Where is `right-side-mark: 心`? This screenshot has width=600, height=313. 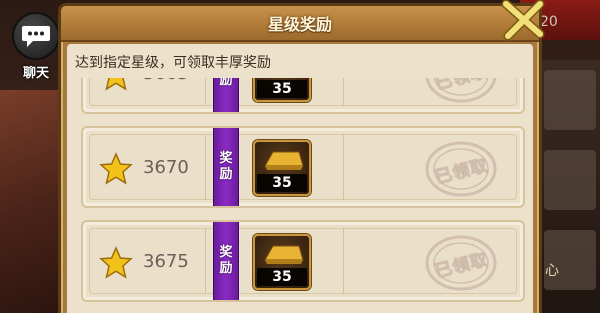
right-side-mark: 心 is located at coordinates (552, 271).